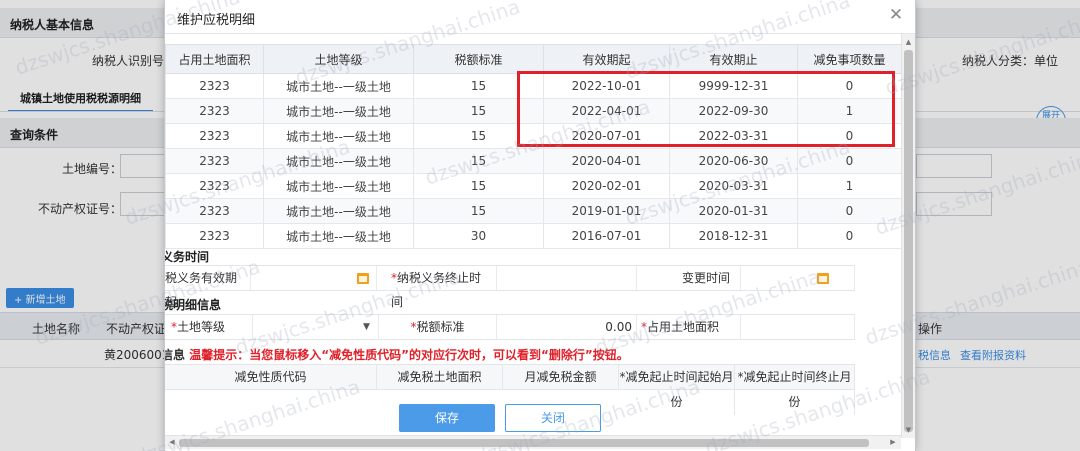  Describe the element at coordinates (606, 136) in the screenshot. I see `cell-valid-from: 2020-07-01` at that location.